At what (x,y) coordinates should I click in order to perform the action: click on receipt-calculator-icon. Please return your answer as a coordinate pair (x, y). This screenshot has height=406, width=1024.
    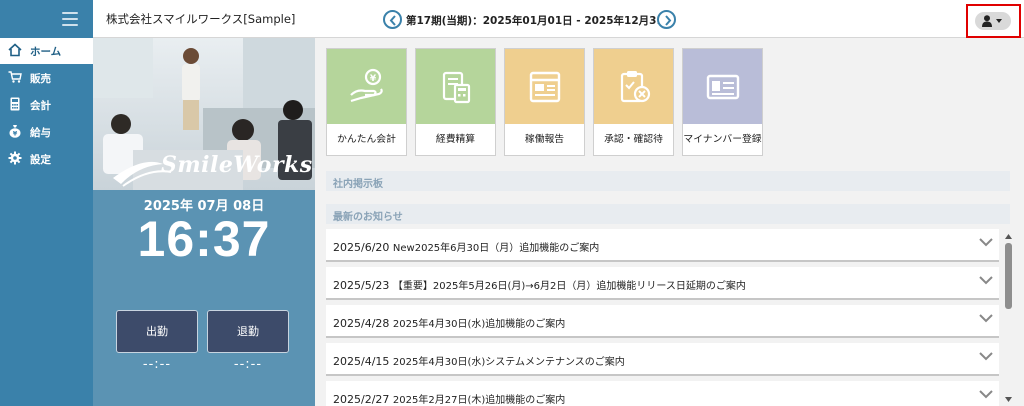
    Looking at the image, I should click on (456, 87).